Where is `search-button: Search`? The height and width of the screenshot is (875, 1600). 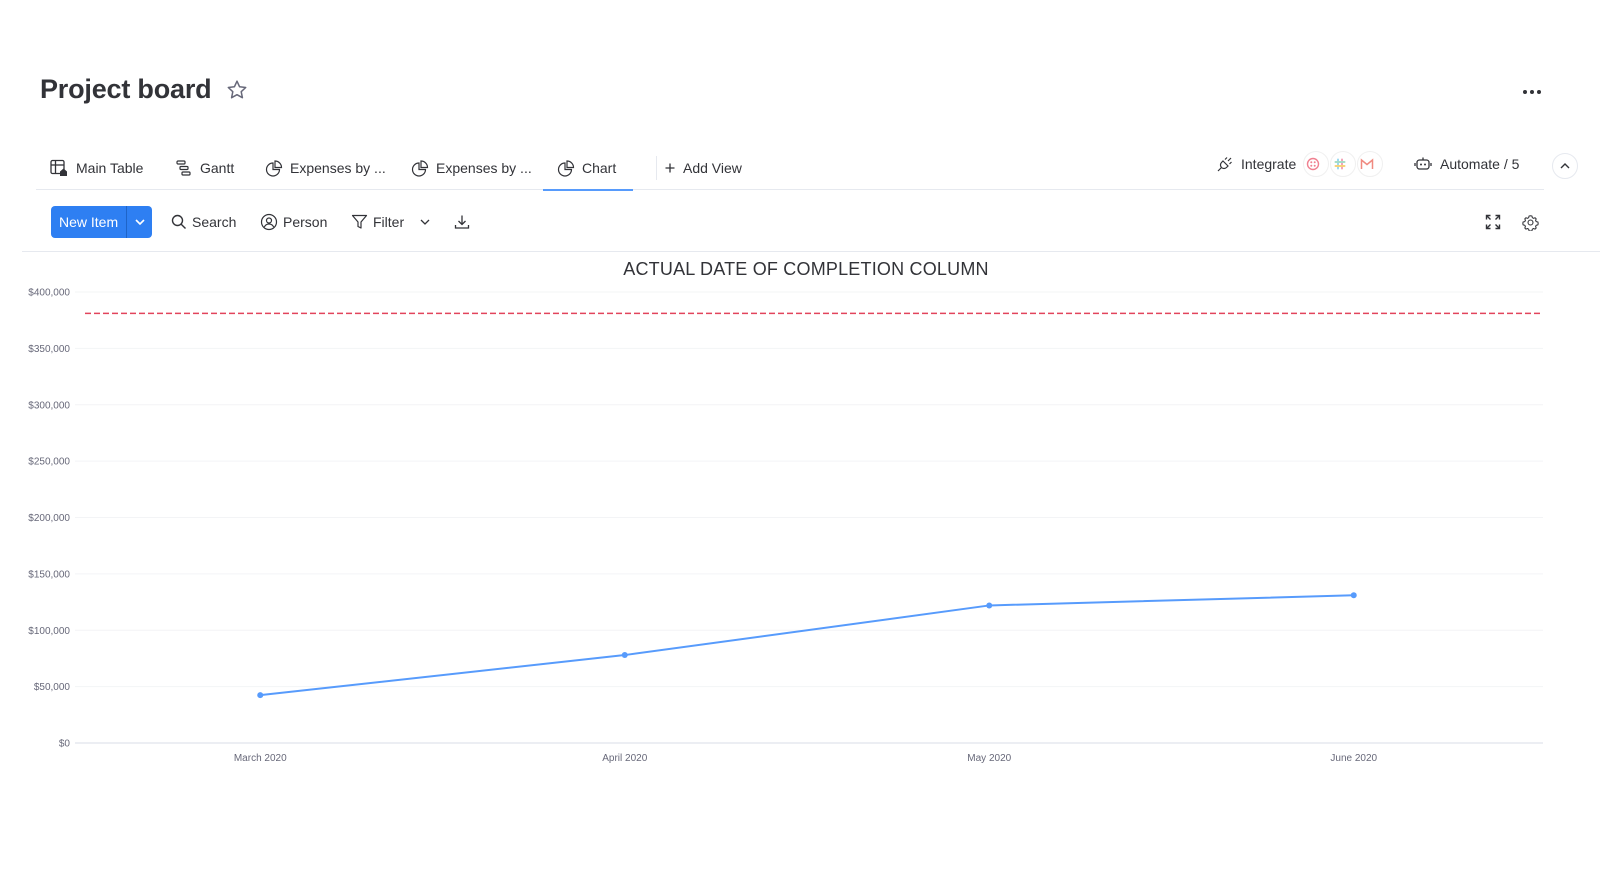
search-button: Search is located at coordinates (203, 222).